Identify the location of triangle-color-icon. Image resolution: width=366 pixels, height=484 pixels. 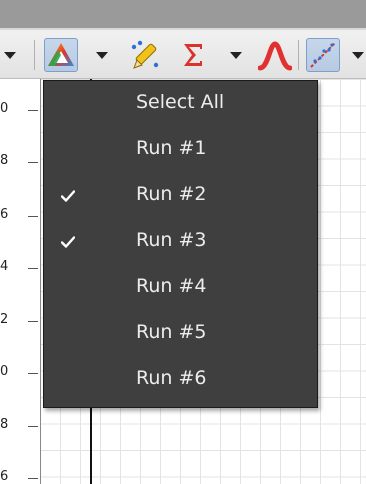
(61, 54).